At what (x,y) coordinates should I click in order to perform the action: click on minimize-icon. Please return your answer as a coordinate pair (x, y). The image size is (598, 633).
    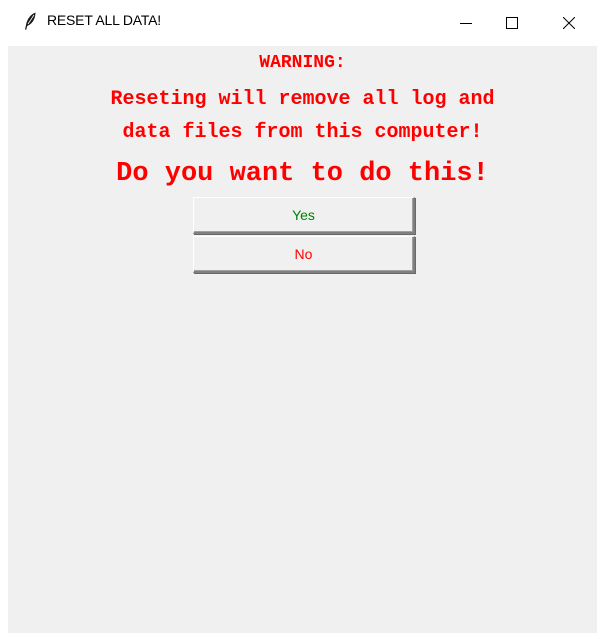
    Looking at the image, I should click on (466, 23).